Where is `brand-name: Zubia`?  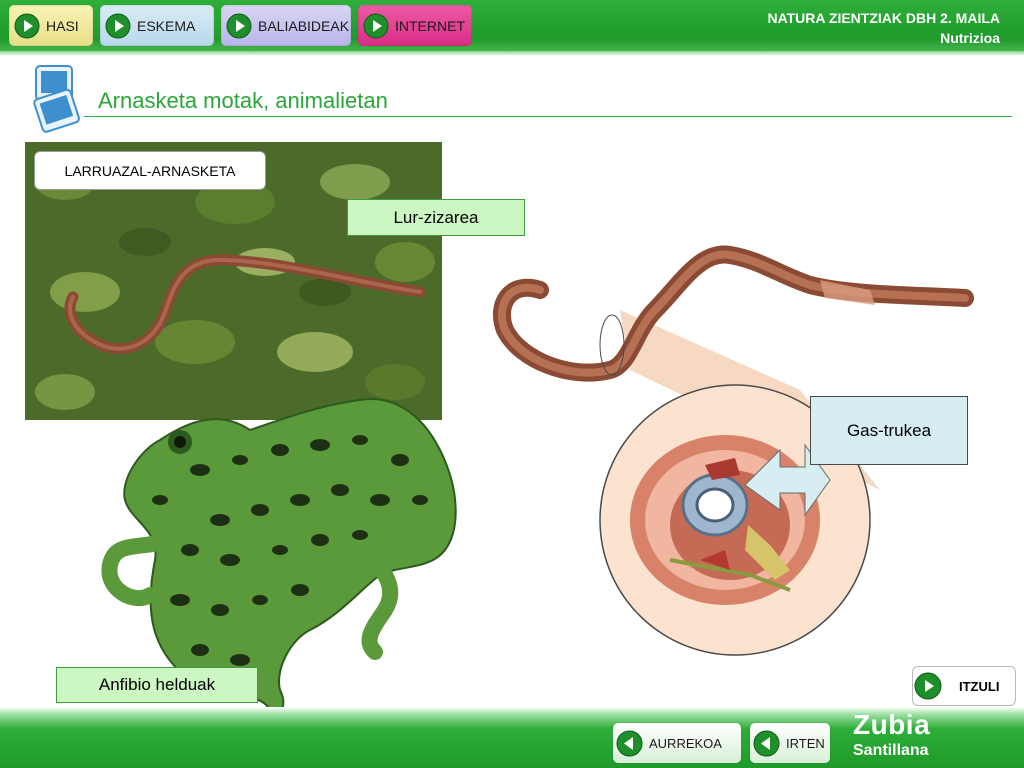
brand-name: Zubia is located at coordinates (892, 724).